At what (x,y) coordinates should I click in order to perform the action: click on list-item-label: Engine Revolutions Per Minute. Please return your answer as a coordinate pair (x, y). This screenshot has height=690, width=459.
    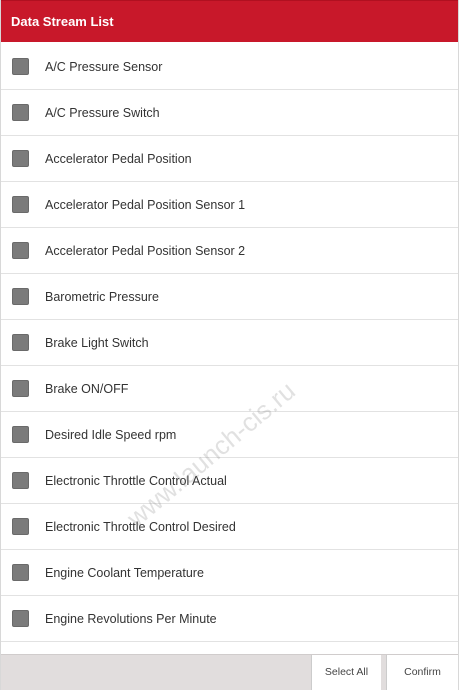
    Looking at the image, I should click on (131, 618).